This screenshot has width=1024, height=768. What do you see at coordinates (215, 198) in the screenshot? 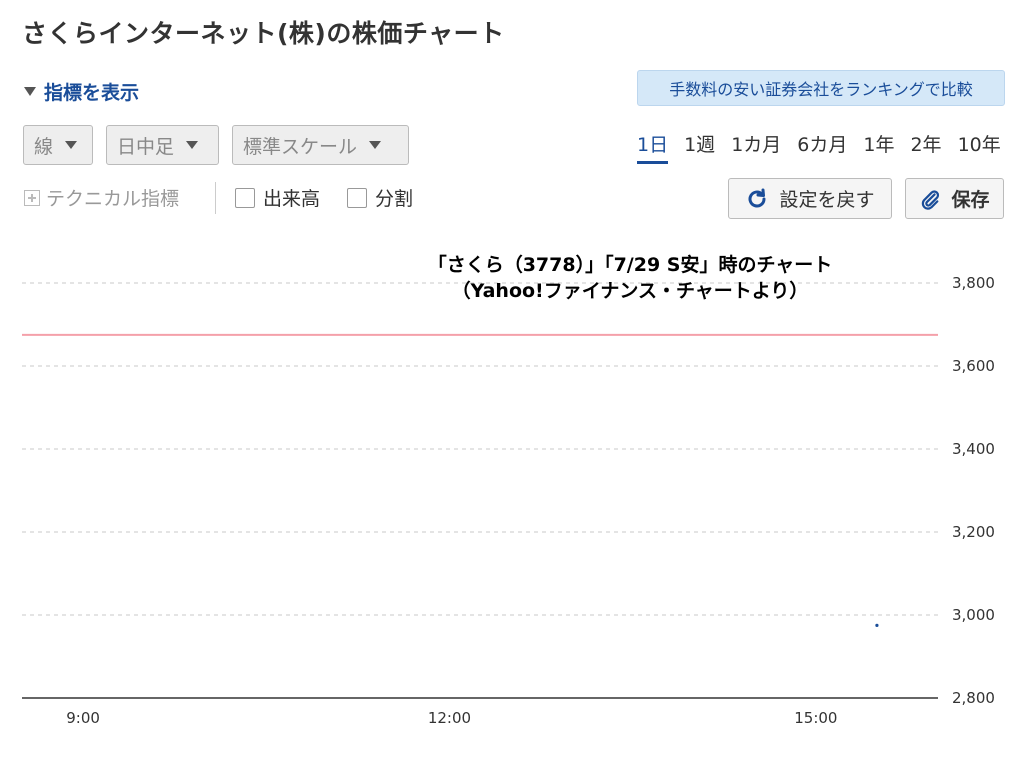
I see `divider` at bounding box center [215, 198].